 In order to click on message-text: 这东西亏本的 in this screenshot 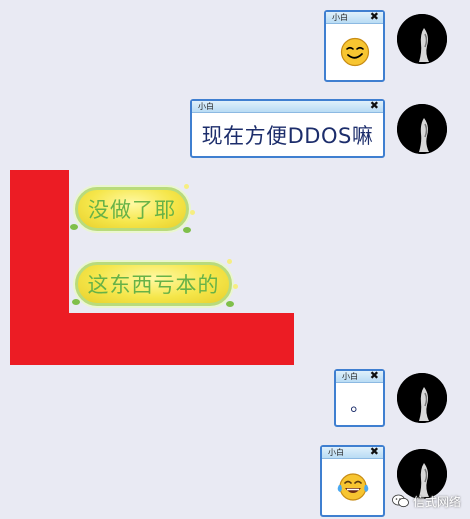, I will do `click(153, 285)`.